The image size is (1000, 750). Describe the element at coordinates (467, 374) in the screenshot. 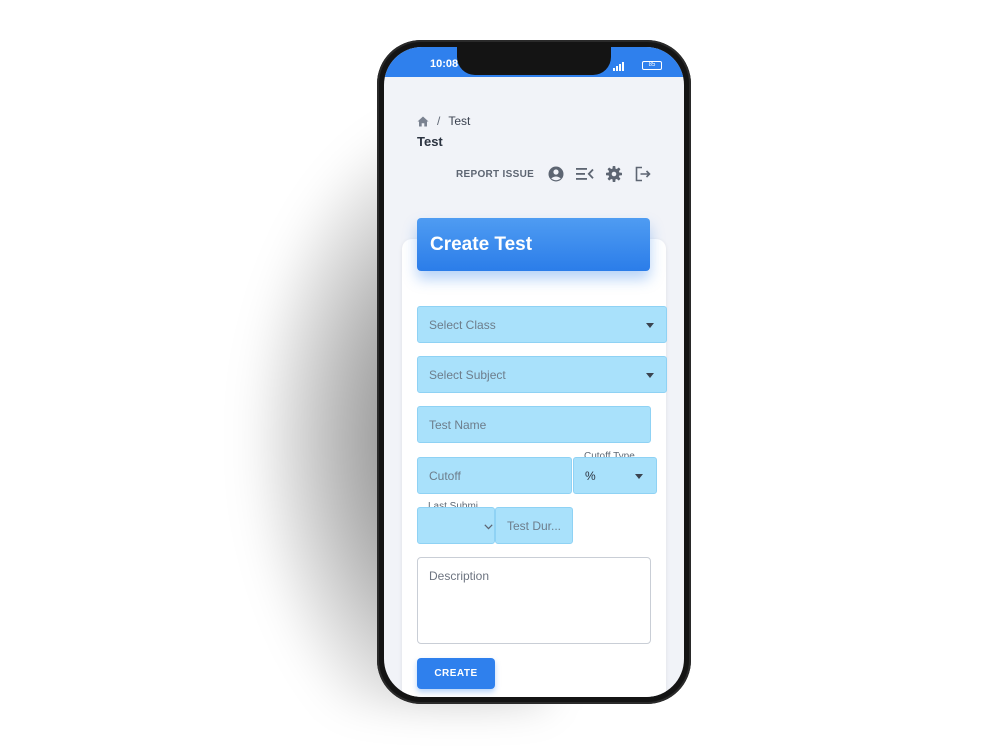

I see `select-subject-placeholder: Select Subject` at that location.